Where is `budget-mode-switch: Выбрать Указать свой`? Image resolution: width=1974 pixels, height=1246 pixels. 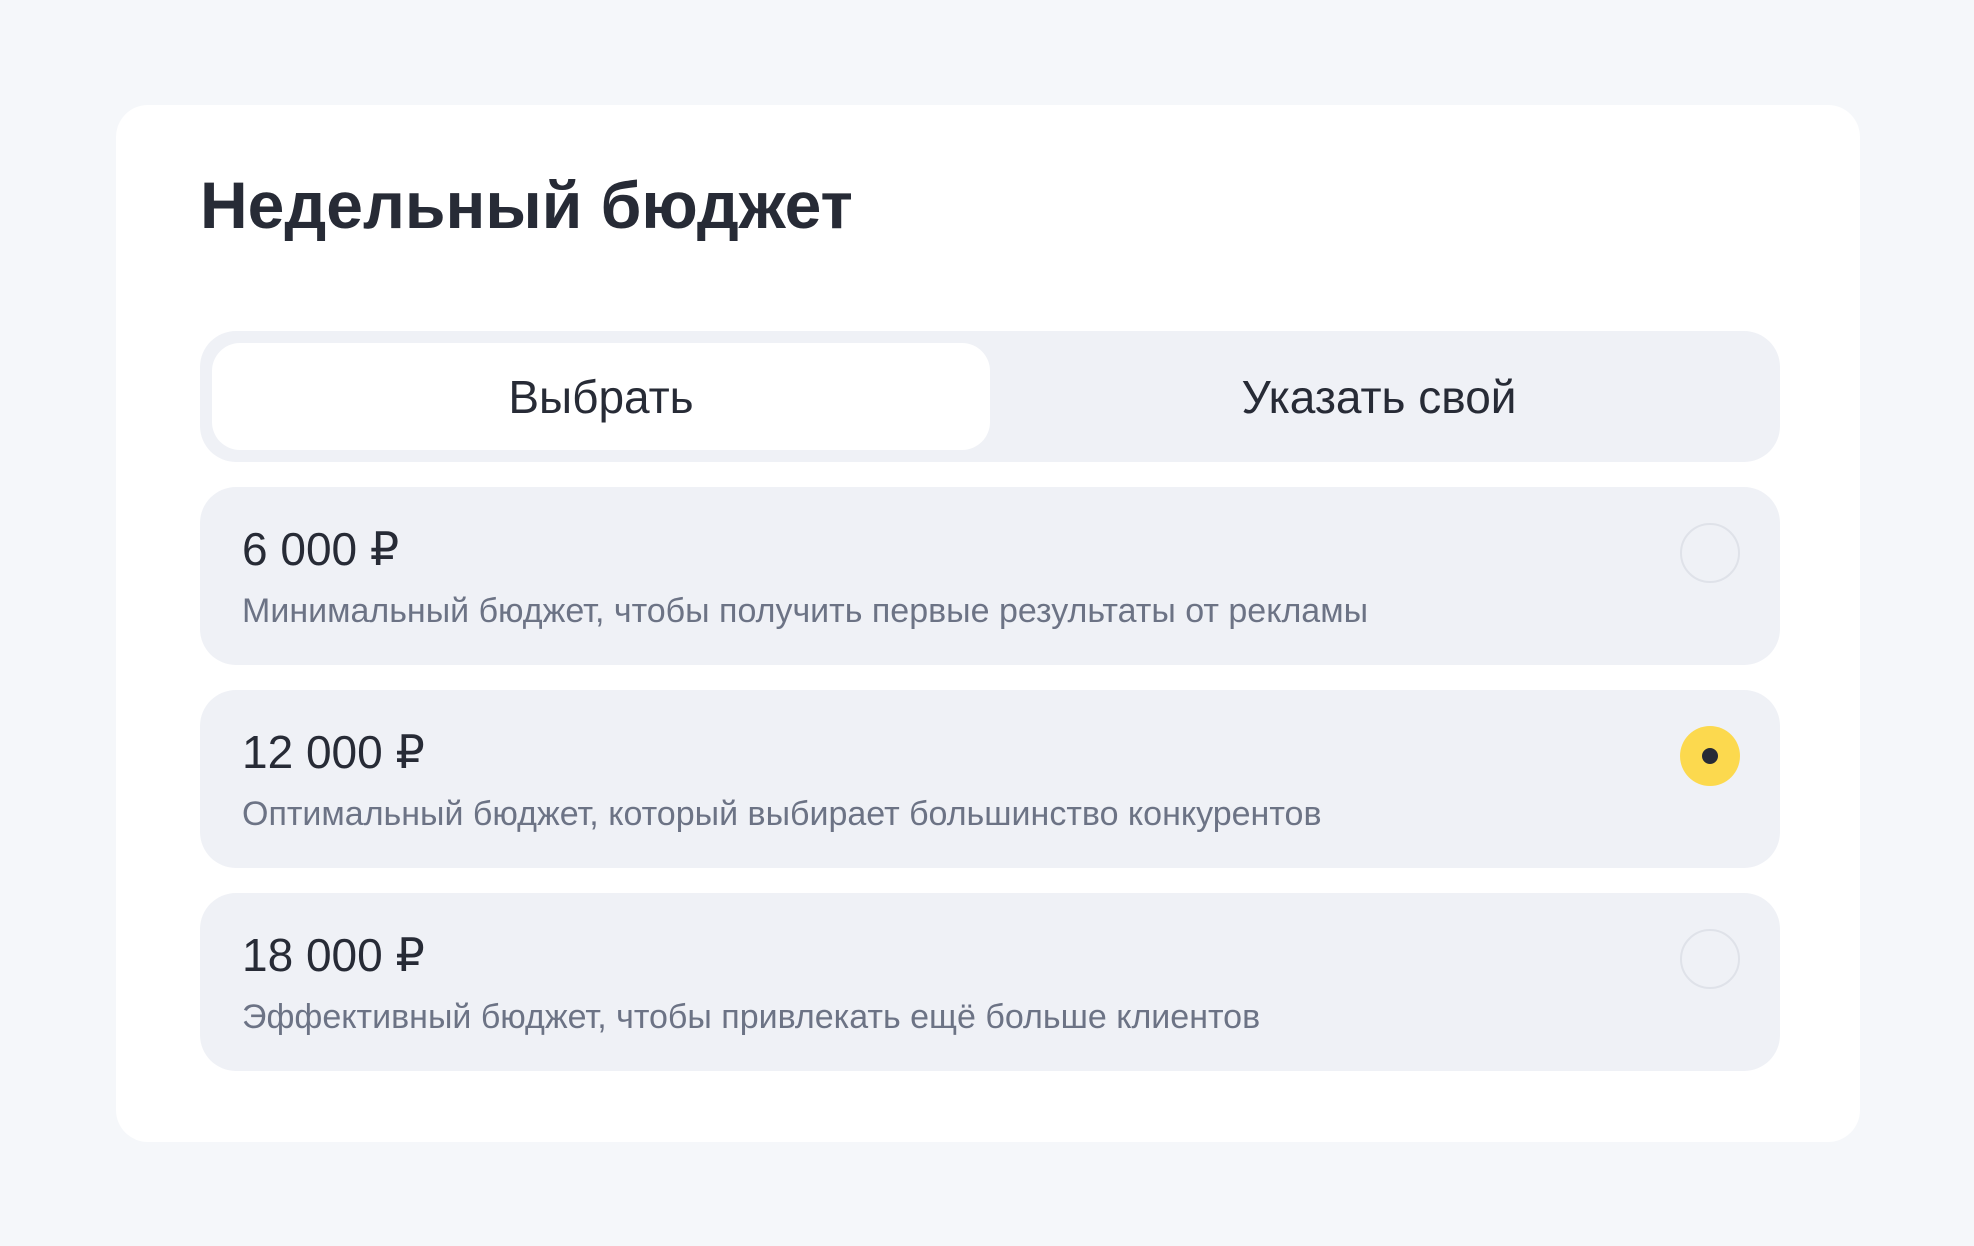 budget-mode-switch: Выбрать Указать свой is located at coordinates (990, 396).